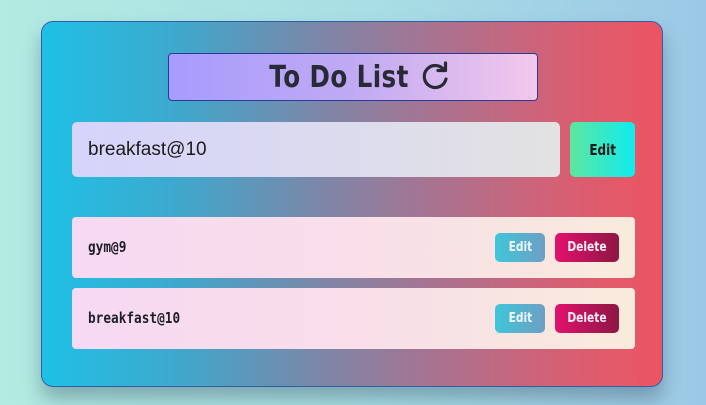 The image size is (706, 405). I want to click on edit-task-button-label: Edit, so click(602, 149).